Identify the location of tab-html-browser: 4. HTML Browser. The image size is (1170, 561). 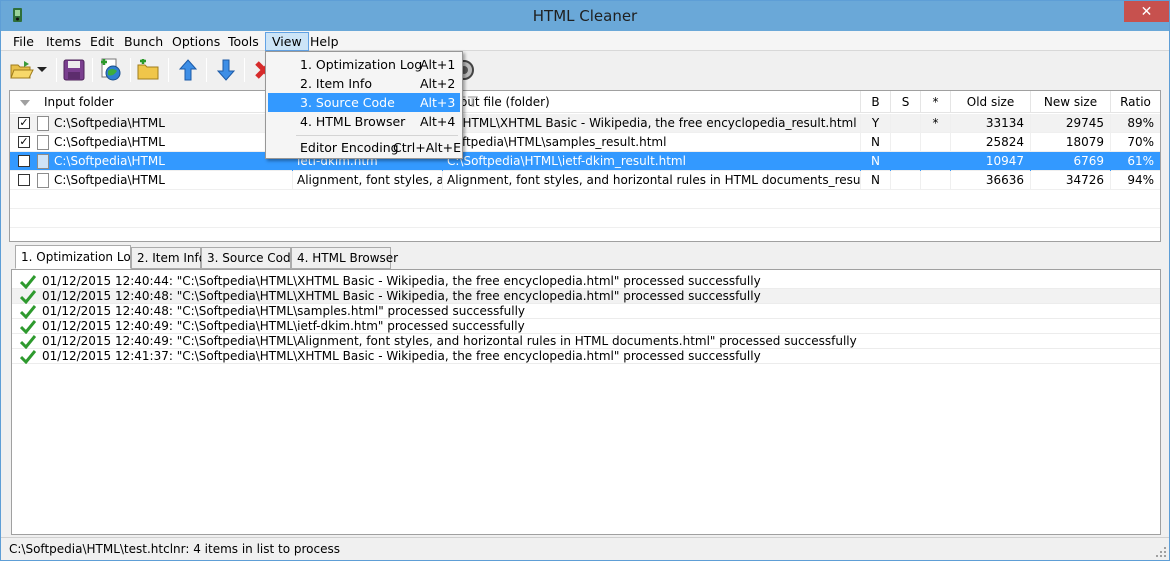
(344, 258).